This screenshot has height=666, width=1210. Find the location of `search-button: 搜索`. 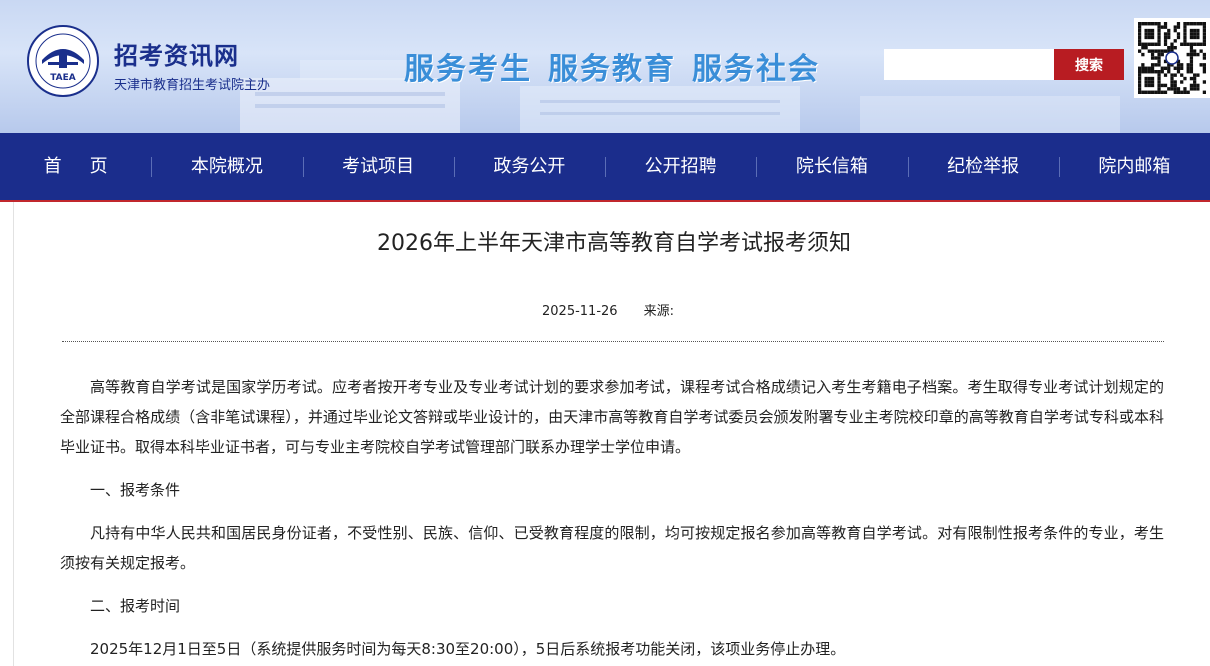

search-button: 搜索 is located at coordinates (1089, 64).